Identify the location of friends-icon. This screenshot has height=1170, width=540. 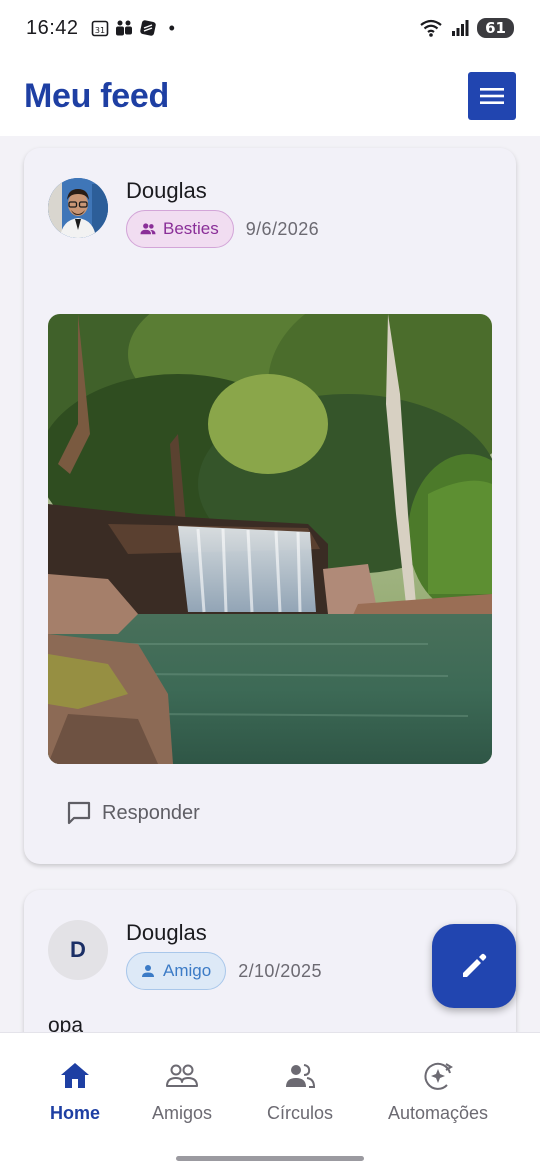
(182, 1075).